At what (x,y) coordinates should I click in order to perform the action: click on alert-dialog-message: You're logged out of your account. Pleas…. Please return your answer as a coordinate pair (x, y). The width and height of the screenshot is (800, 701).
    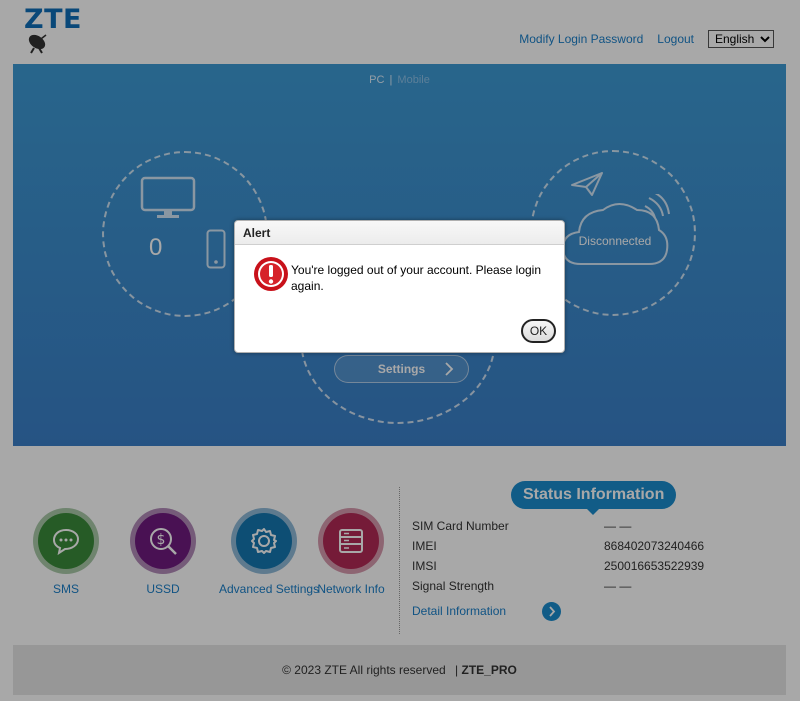
    Looking at the image, I should click on (416, 278).